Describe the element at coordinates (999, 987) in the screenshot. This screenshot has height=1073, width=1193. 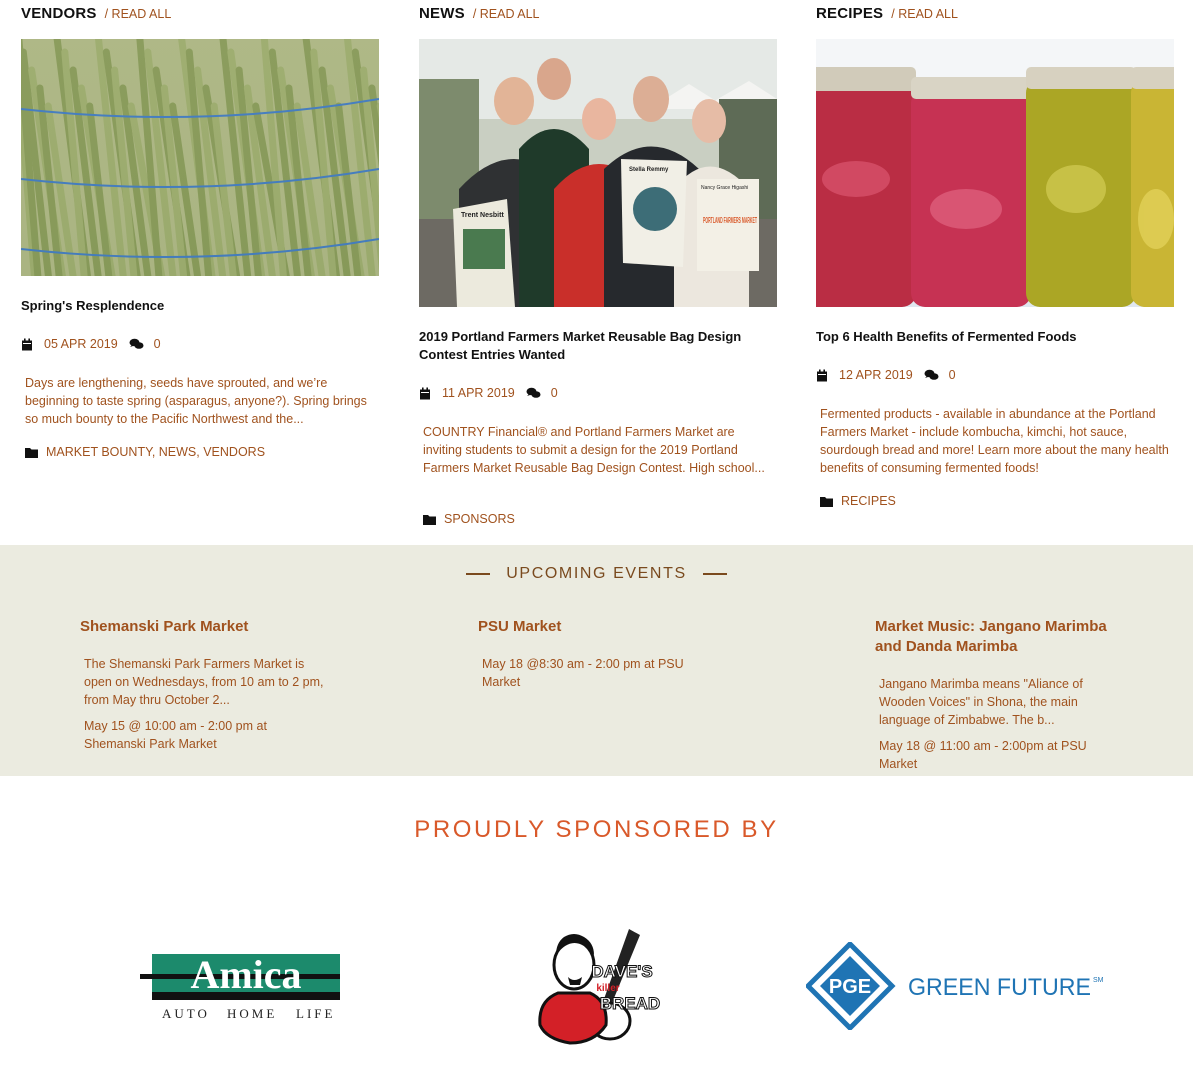
I see `green-future-text: GREEN FUTURE` at that location.